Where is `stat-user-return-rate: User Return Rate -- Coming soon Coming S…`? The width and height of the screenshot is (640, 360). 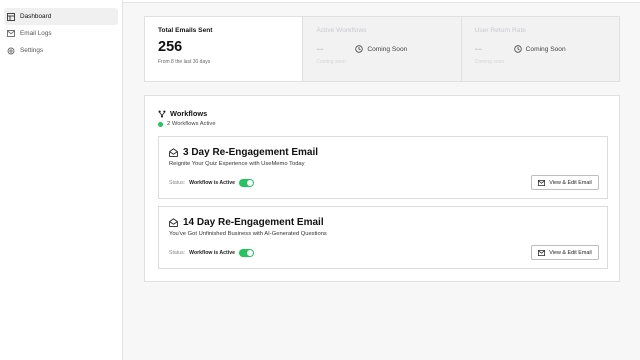 stat-user-return-rate: User Return Rate -- Coming soon Coming S… is located at coordinates (540, 49).